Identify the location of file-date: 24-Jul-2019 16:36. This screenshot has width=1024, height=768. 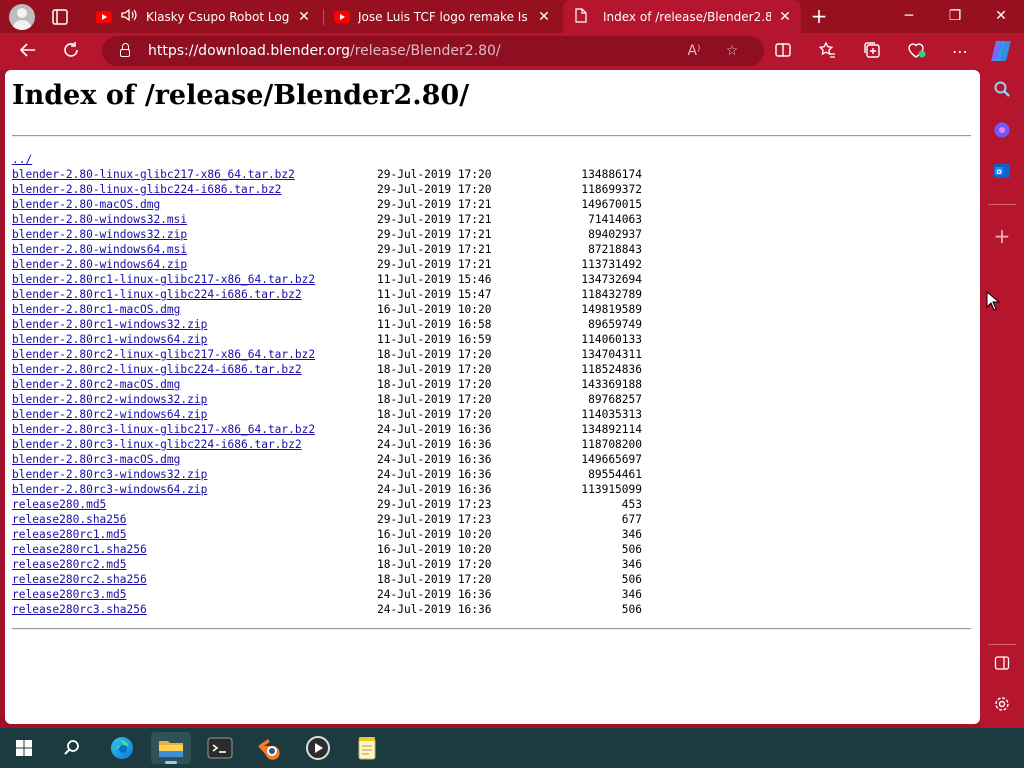
(434, 594).